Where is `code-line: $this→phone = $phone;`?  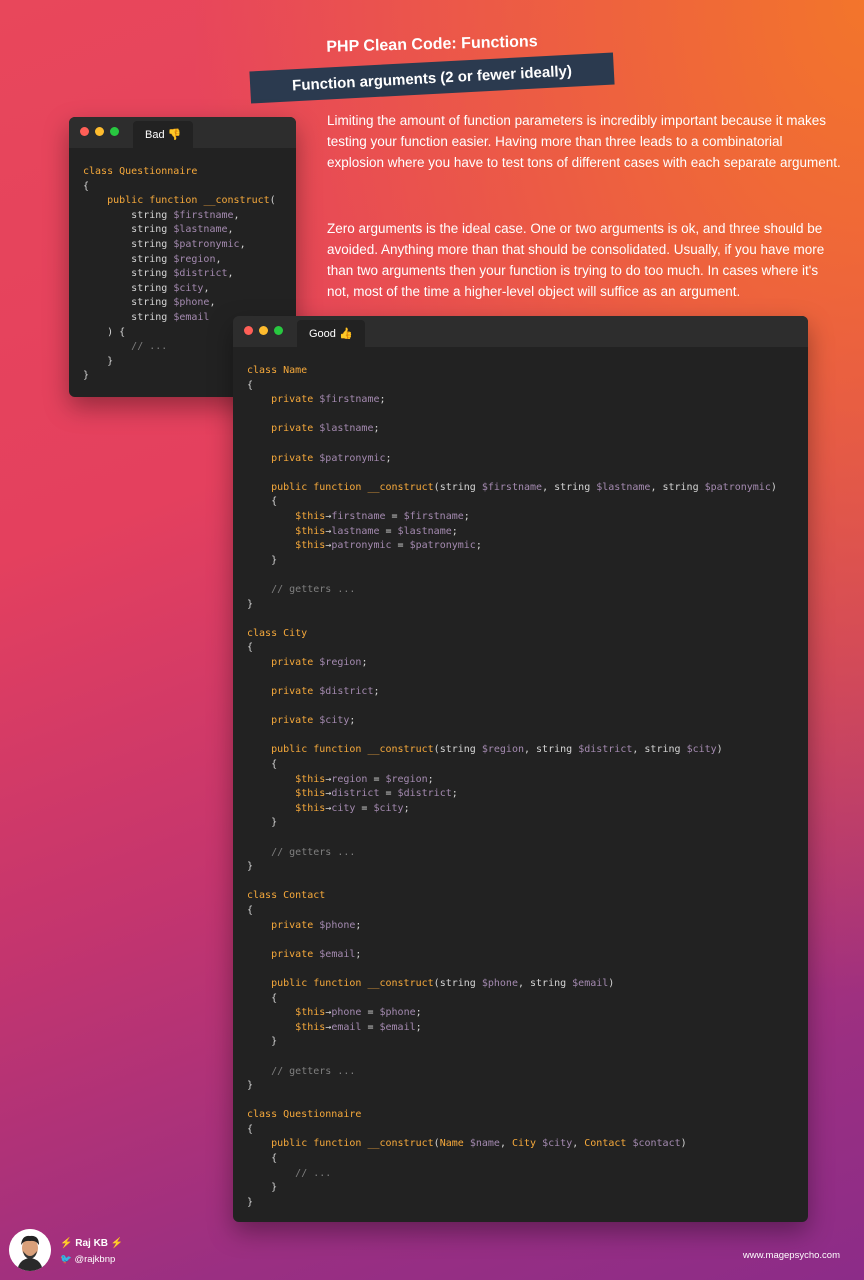
code-line: $this→phone = $phone; is located at coordinates (512, 1013).